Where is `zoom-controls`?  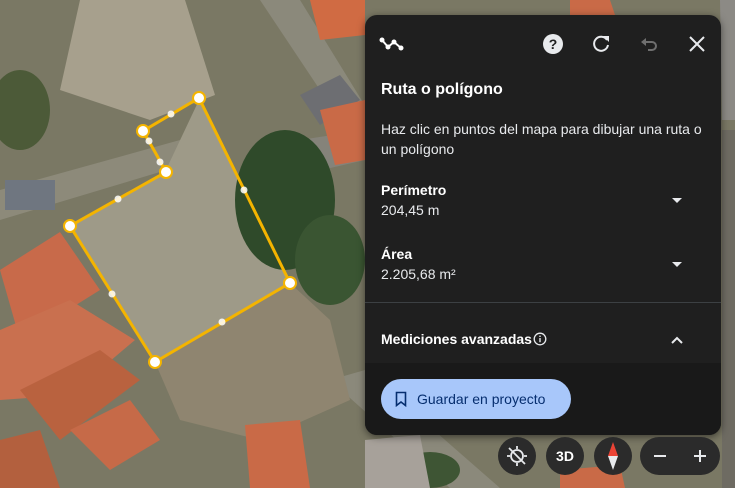 zoom-controls is located at coordinates (680, 456).